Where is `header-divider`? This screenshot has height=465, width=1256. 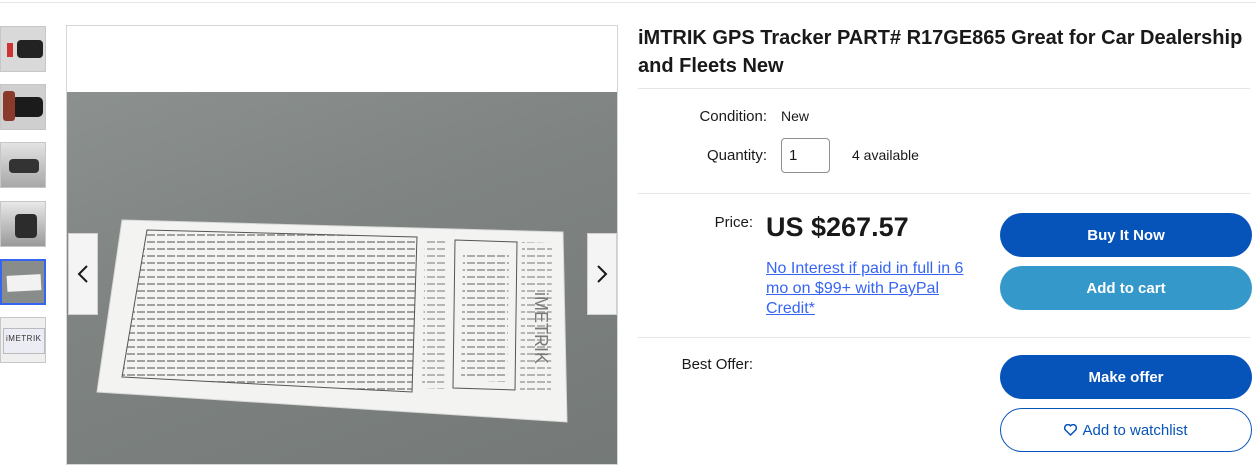
header-divider is located at coordinates (628, 2).